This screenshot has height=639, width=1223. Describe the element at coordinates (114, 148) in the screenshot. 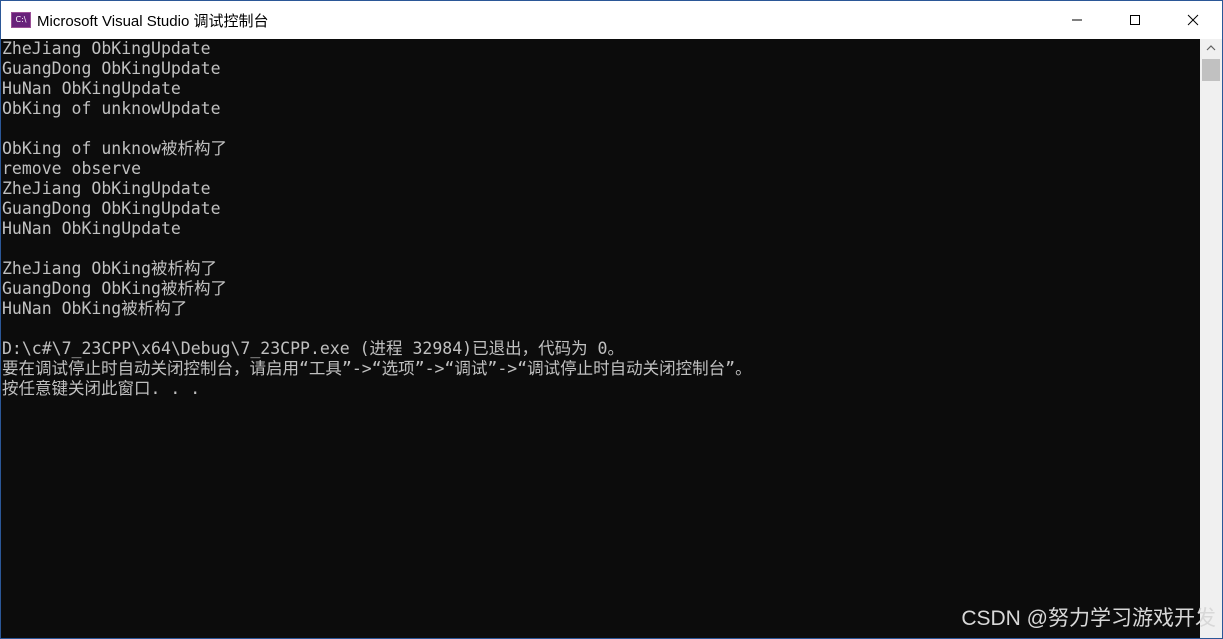

I see `console-line: ObKing of unknow被析构了` at that location.